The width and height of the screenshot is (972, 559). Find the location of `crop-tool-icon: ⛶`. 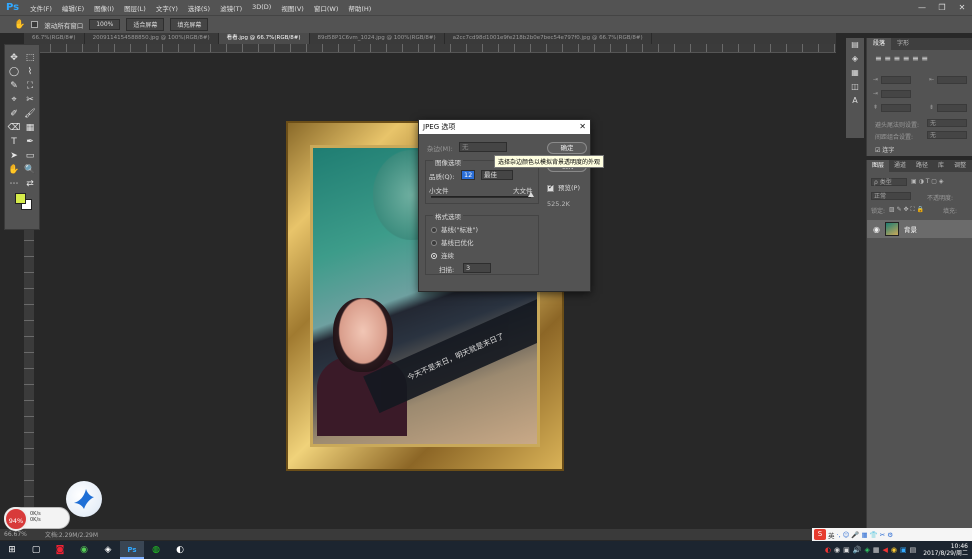

crop-tool-icon: ⛶ is located at coordinates (30, 86).